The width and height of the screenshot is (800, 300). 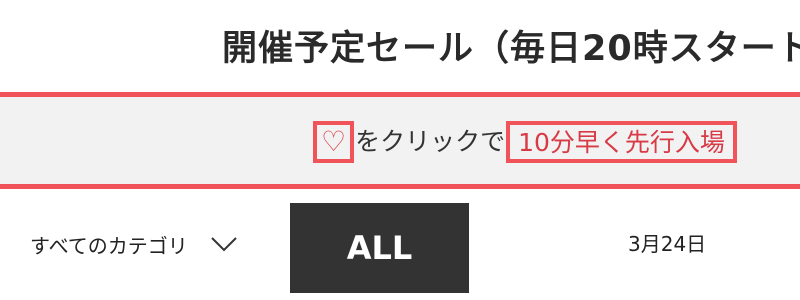 I want to click on date-tab: 3月24日, so click(x=667, y=244).